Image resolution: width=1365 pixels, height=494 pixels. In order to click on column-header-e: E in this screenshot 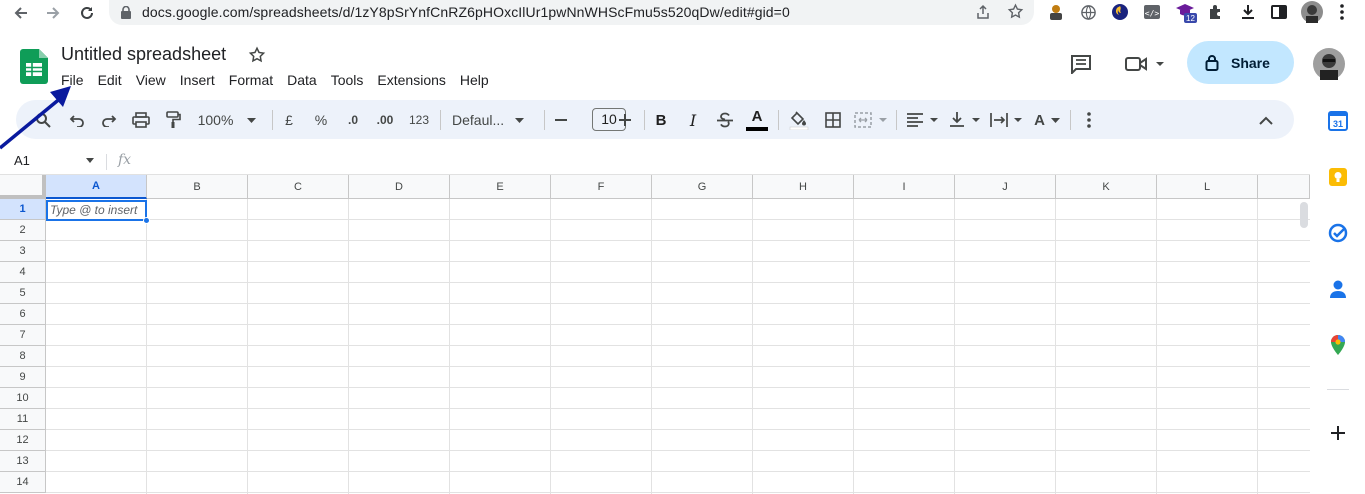, I will do `click(500, 187)`.